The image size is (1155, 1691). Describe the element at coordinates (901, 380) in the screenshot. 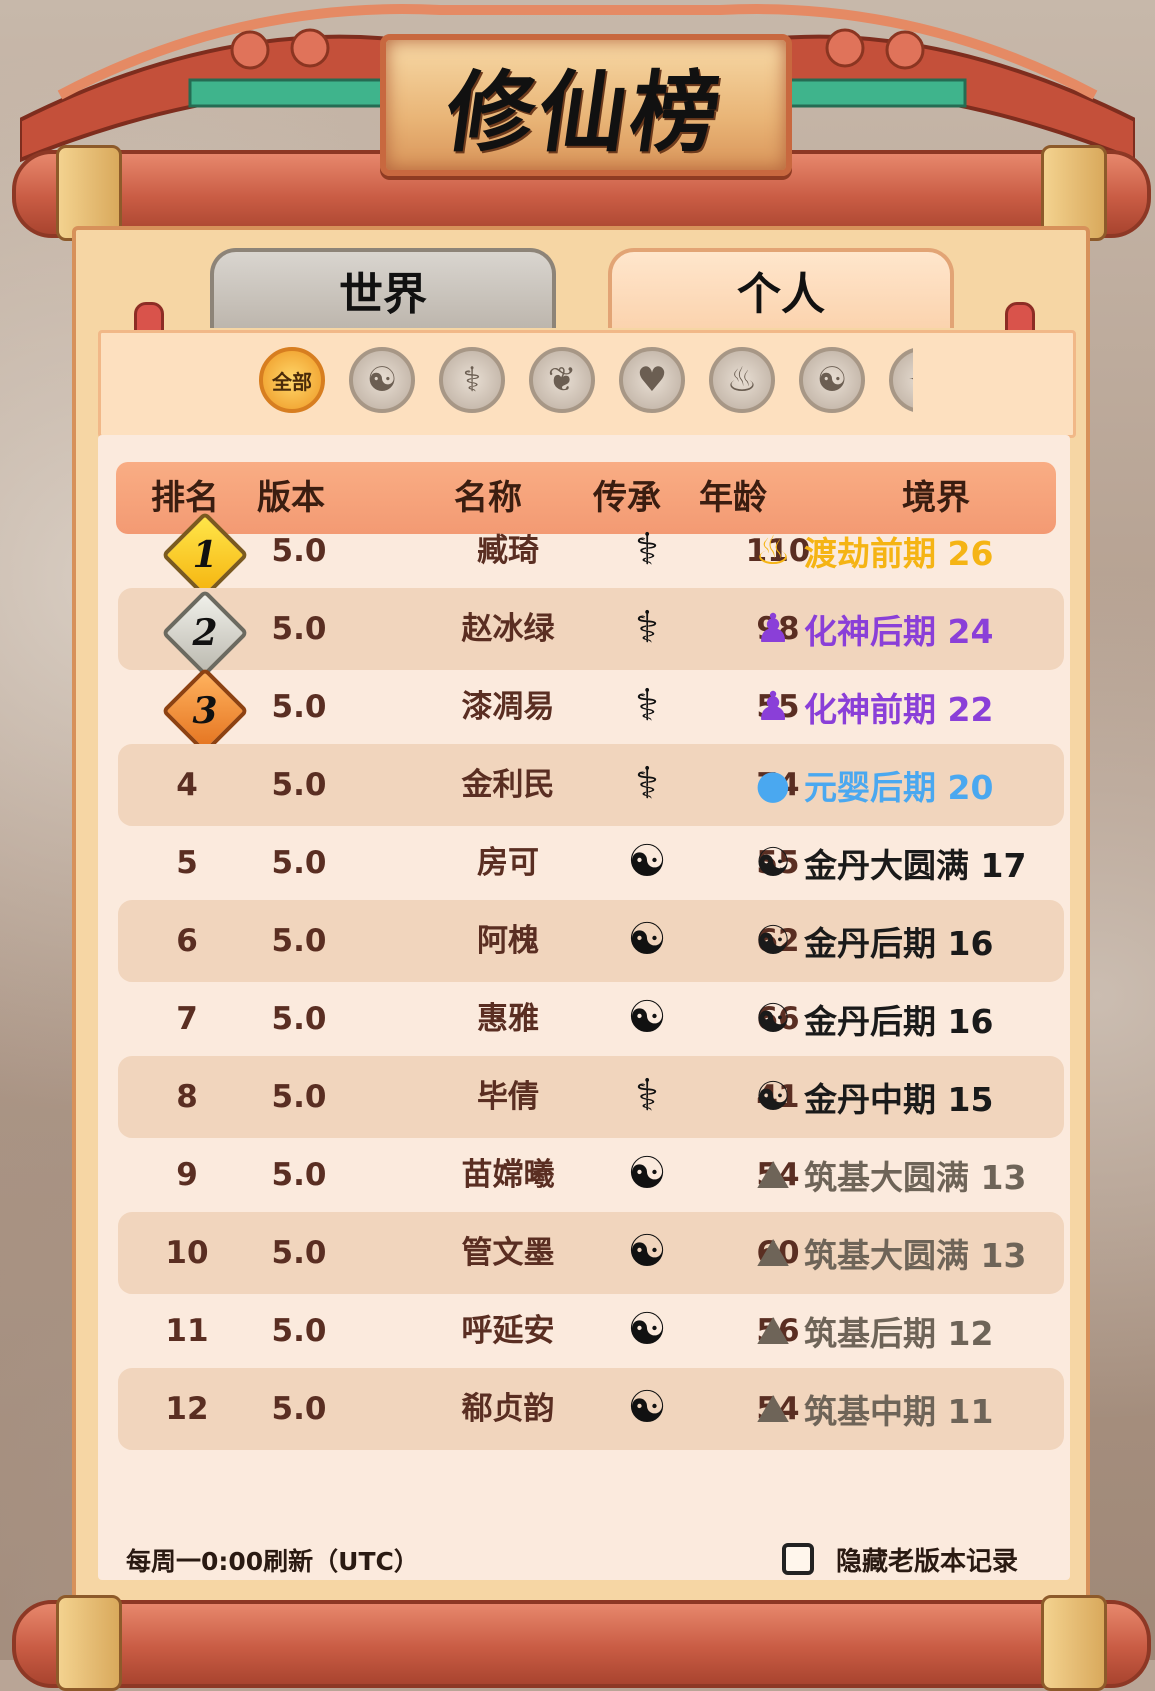

I see `filter-next-button: ✧` at that location.